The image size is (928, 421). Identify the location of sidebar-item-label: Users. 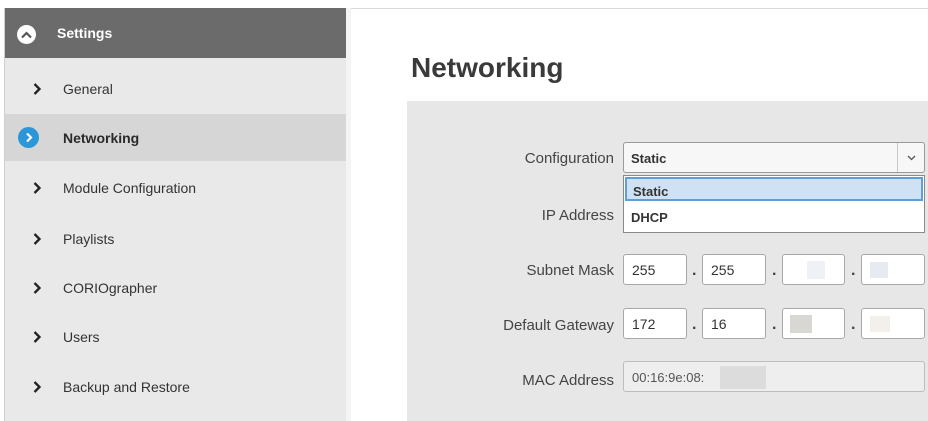
(81, 336).